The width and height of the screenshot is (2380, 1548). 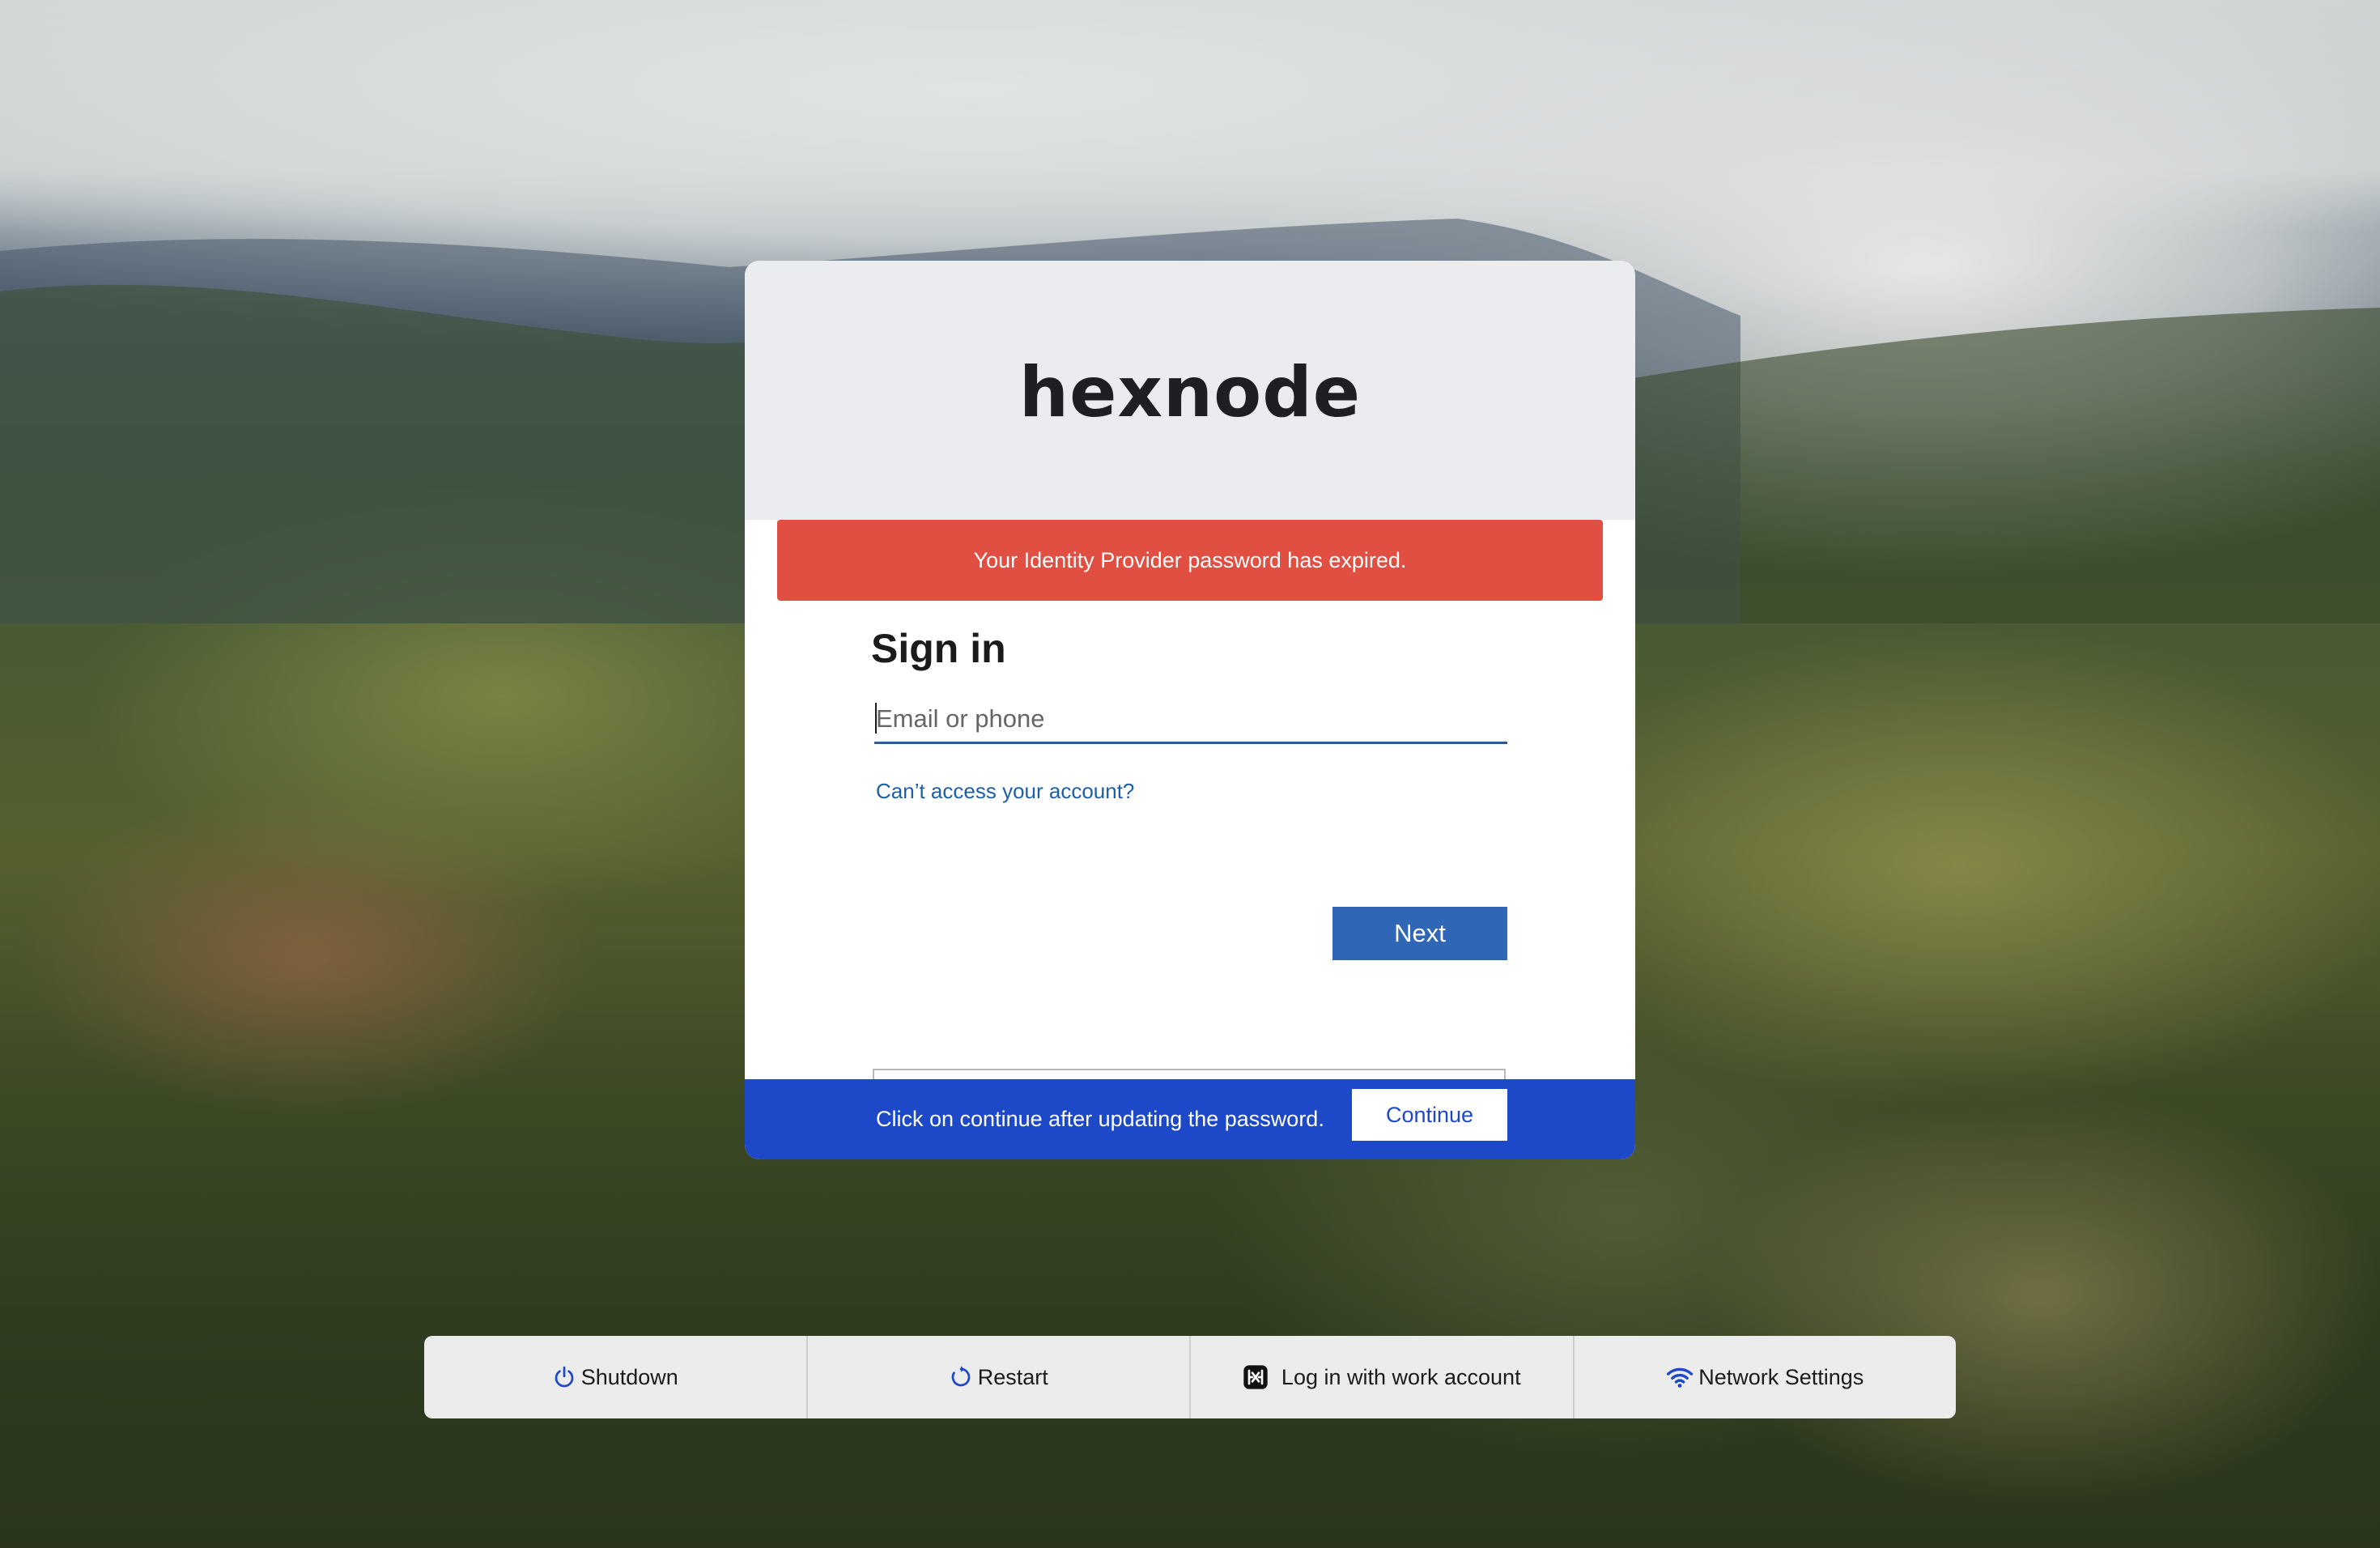 What do you see at coordinates (1401, 1376) in the screenshot?
I see `work-account-label: Log in with work account` at bounding box center [1401, 1376].